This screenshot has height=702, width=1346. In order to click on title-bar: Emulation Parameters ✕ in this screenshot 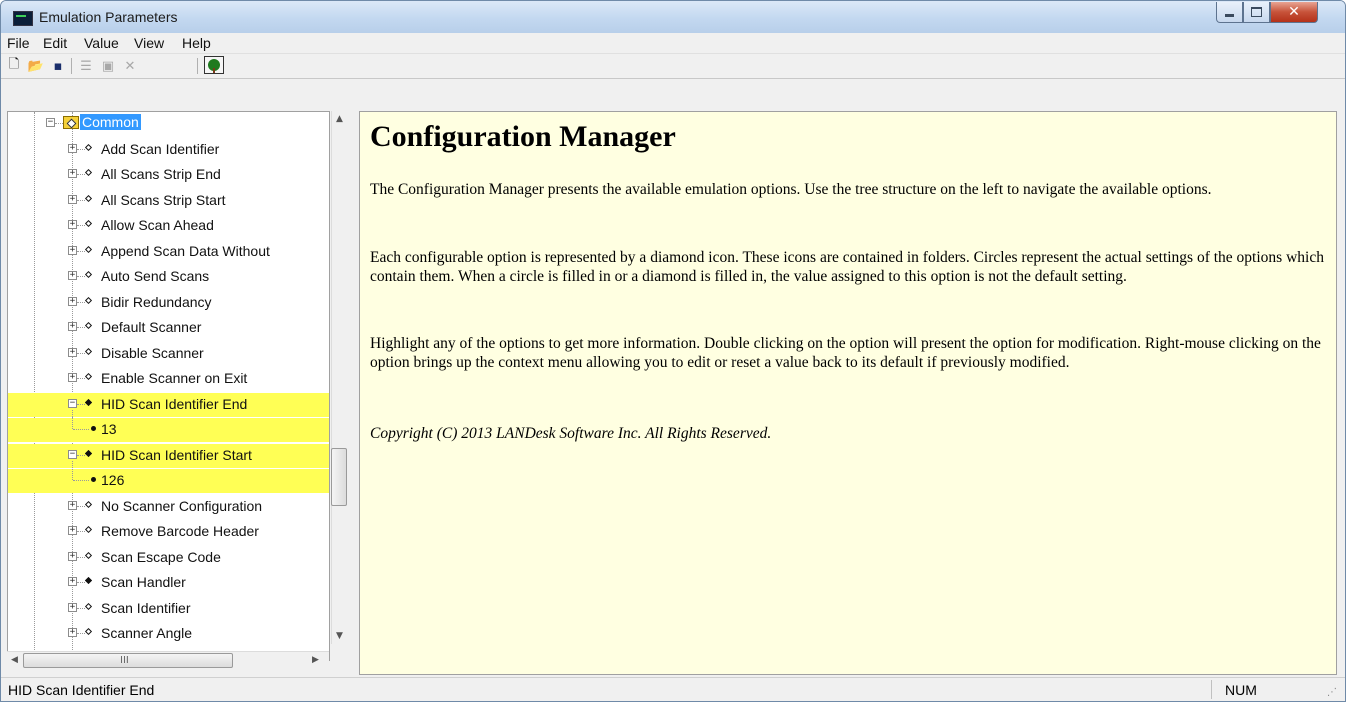, I will do `click(673, 17)`.